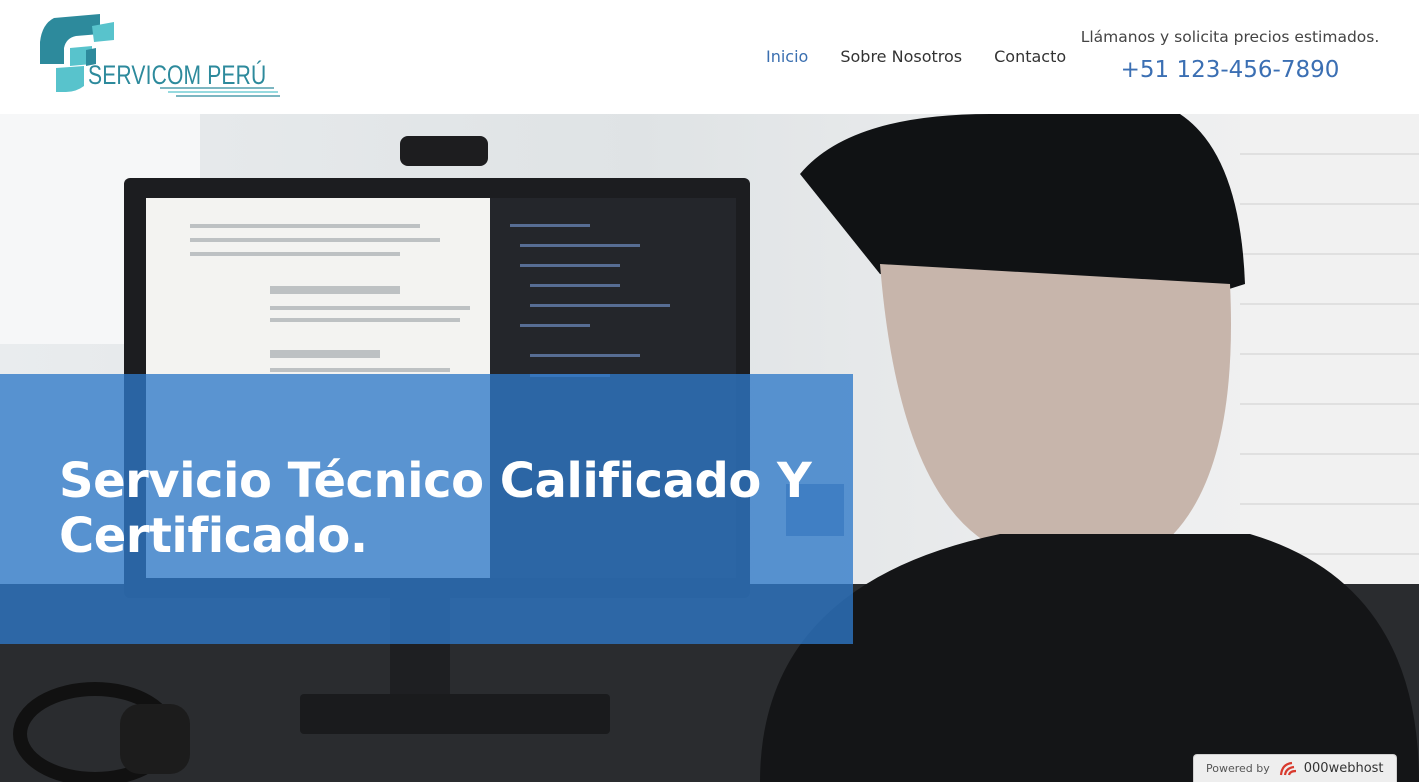 The width and height of the screenshot is (1419, 782). What do you see at coordinates (177, 75) in the screenshot?
I see `logo-text: SERVICOM PERÚ` at bounding box center [177, 75].